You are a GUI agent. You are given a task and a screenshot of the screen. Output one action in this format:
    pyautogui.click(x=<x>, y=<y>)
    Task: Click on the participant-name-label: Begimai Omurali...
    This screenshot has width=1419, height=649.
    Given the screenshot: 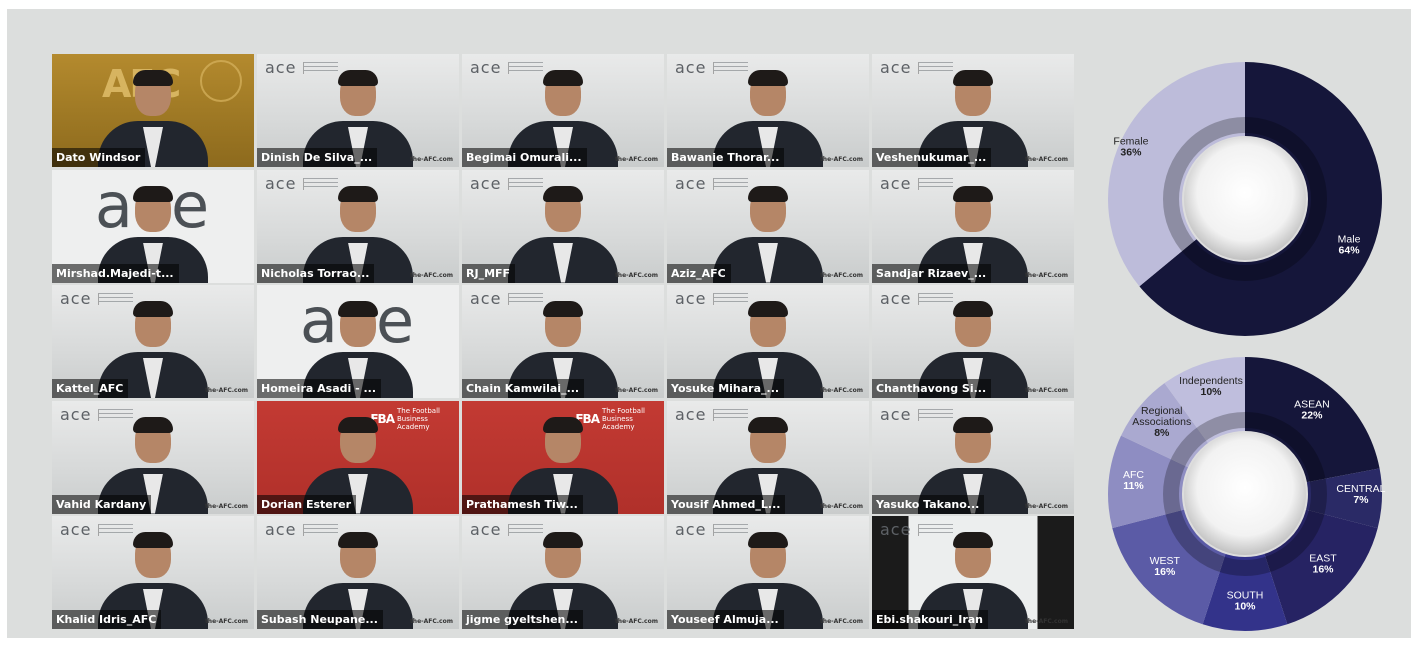 What is the action you would take?
    pyautogui.click(x=524, y=157)
    